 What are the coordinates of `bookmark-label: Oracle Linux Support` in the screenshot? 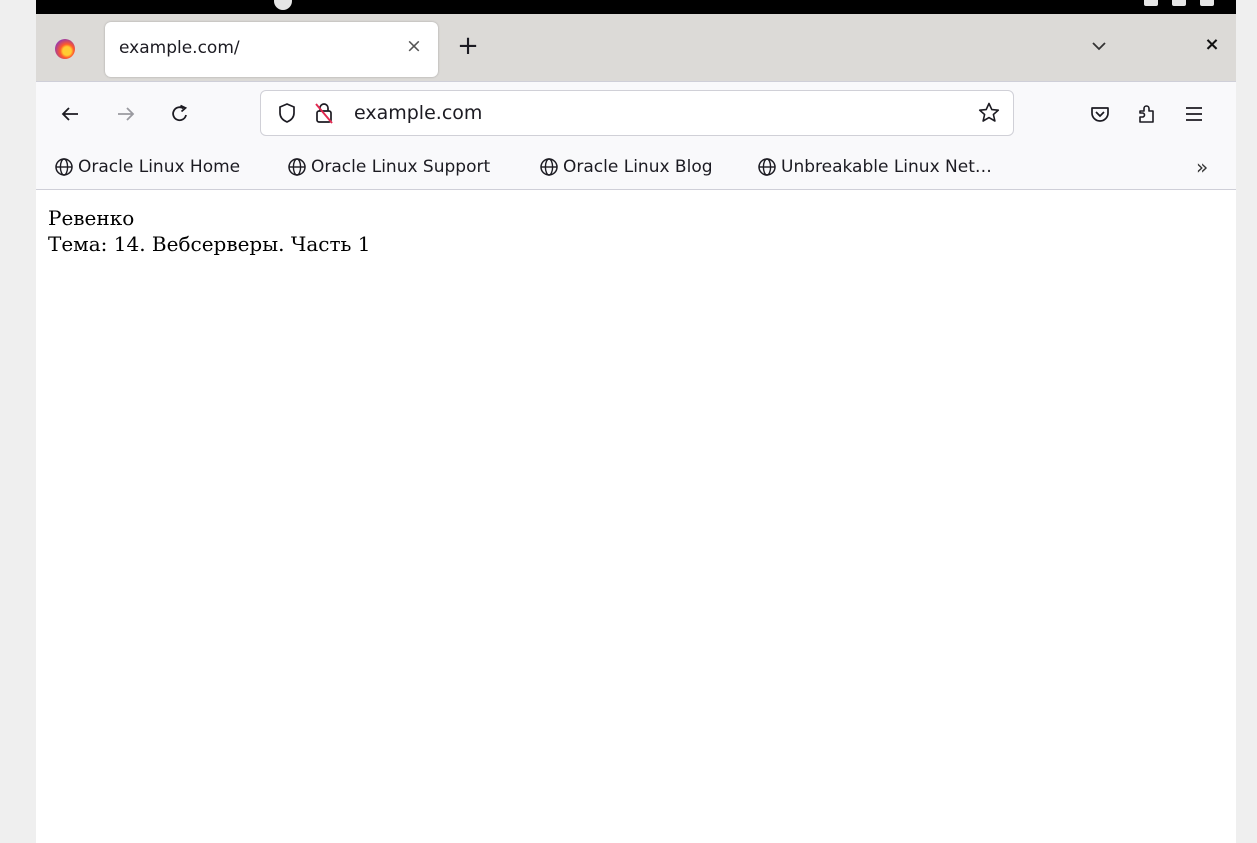 It's located at (401, 167).